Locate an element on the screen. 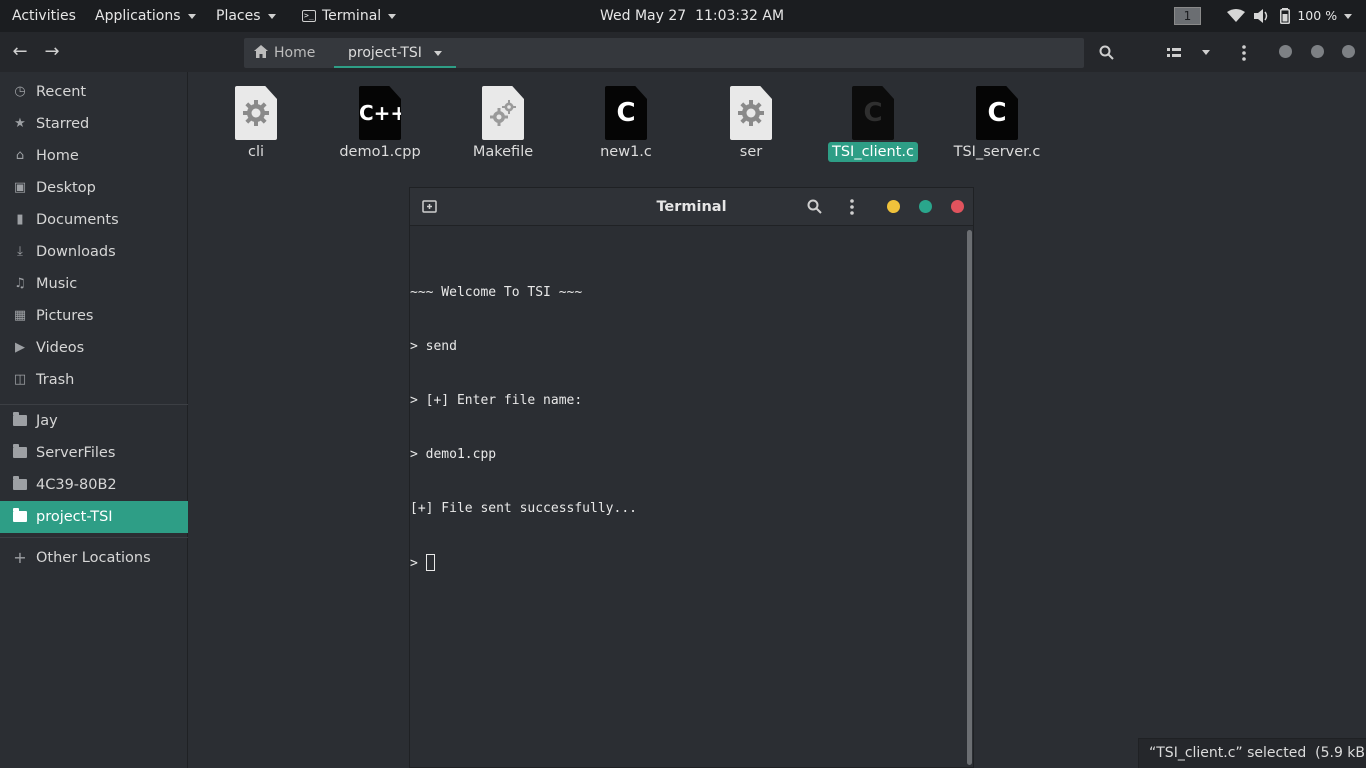  terminal-search-button is located at coordinates (814, 208).